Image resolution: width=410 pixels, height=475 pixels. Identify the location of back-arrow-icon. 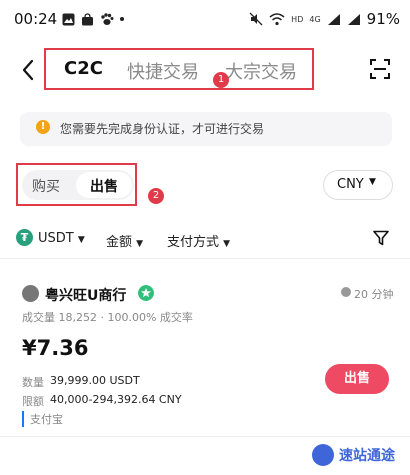
(29, 70).